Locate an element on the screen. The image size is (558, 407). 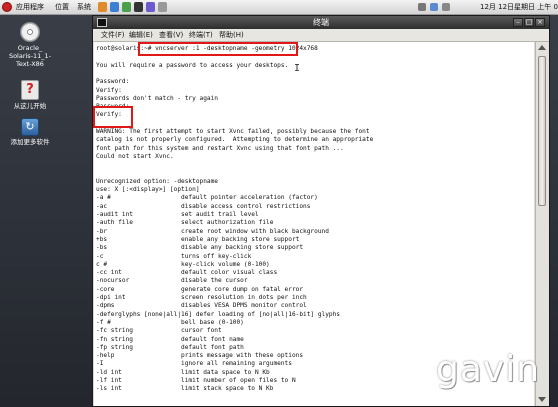
desktop-item-start-here: ? 从这儿开始 is located at coordinates (30, 95).